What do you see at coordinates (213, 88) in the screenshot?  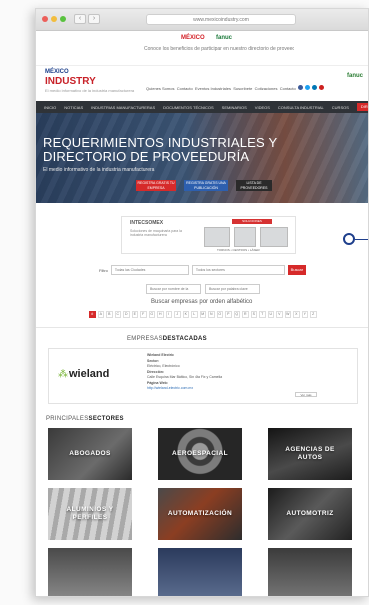 I see `header-link: Eventos Industriales` at bounding box center [213, 88].